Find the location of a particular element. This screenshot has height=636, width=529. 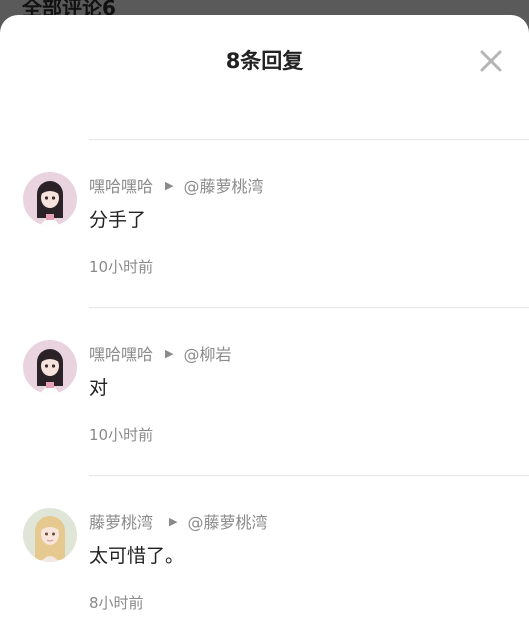

reply-meta: 嘿哈嘿哈 ▶ @柳岩 is located at coordinates (160, 353).